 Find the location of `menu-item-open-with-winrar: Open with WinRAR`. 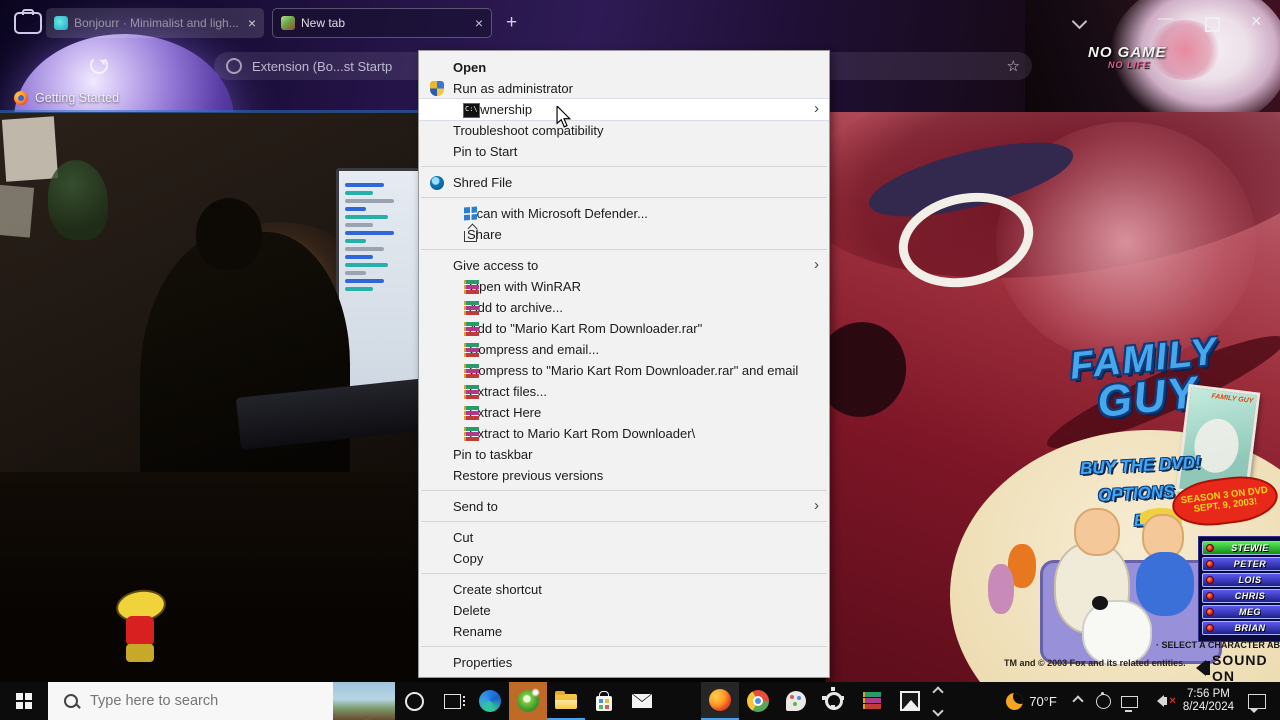

menu-item-open-with-winrar: Open with WinRAR is located at coordinates (624, 286).